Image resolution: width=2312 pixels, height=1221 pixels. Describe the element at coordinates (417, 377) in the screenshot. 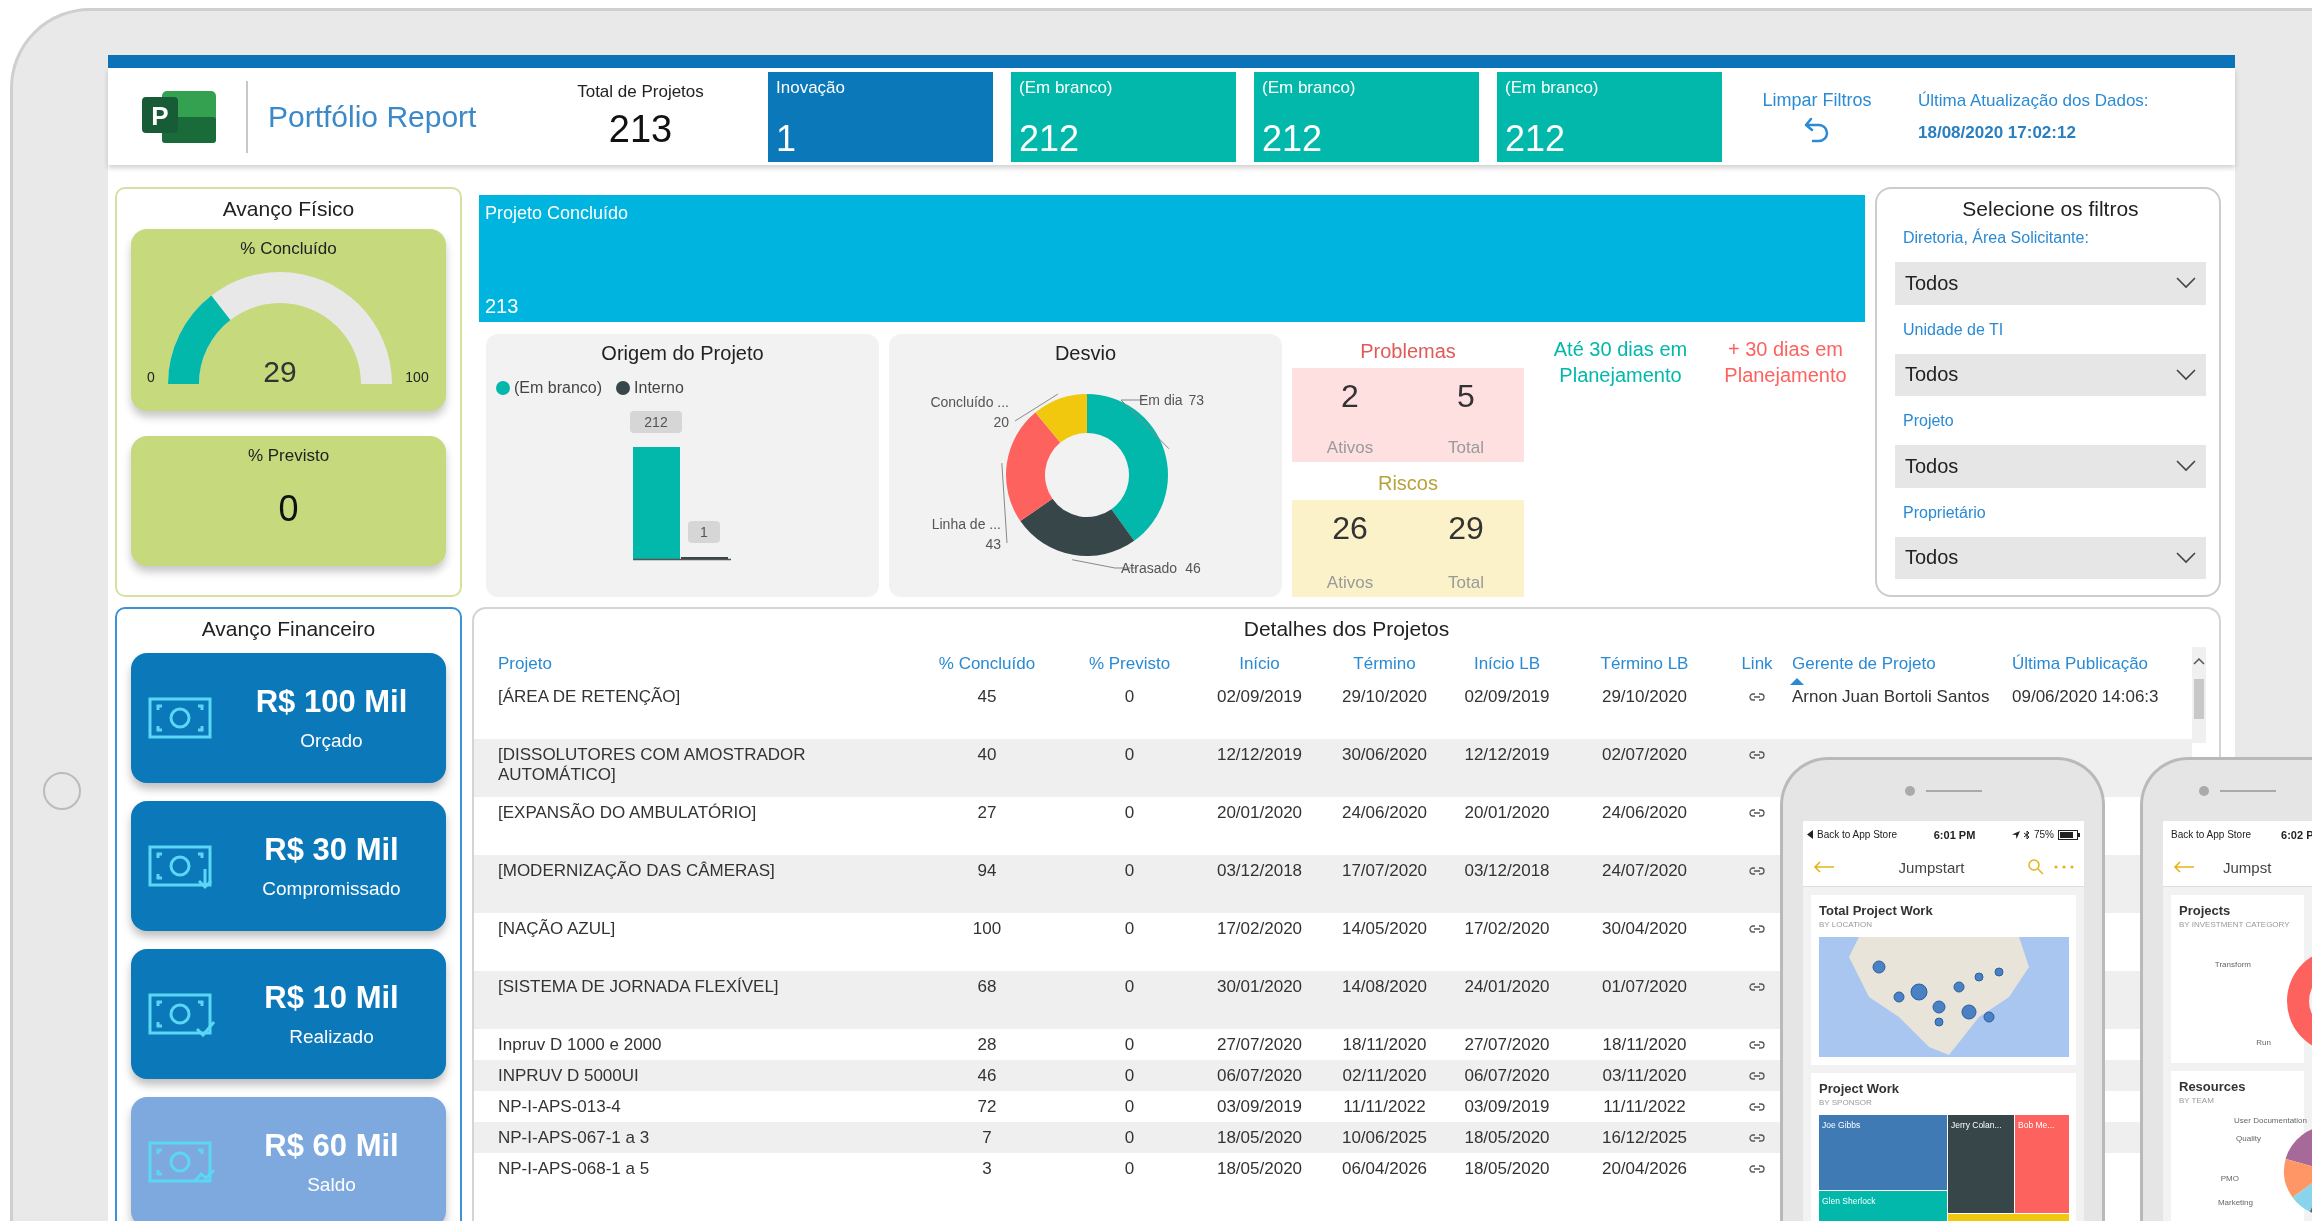

I see `gauge-max: 100` at that location.